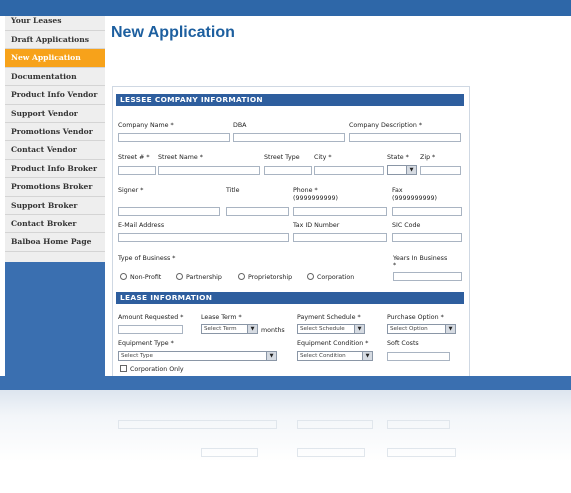 This screenshot has height=493, width=571. What do you see at coordinates (157, 369) in the screenshot?
I see `corporation-only-label: Corporation Only` at bounding box center [157, 369].